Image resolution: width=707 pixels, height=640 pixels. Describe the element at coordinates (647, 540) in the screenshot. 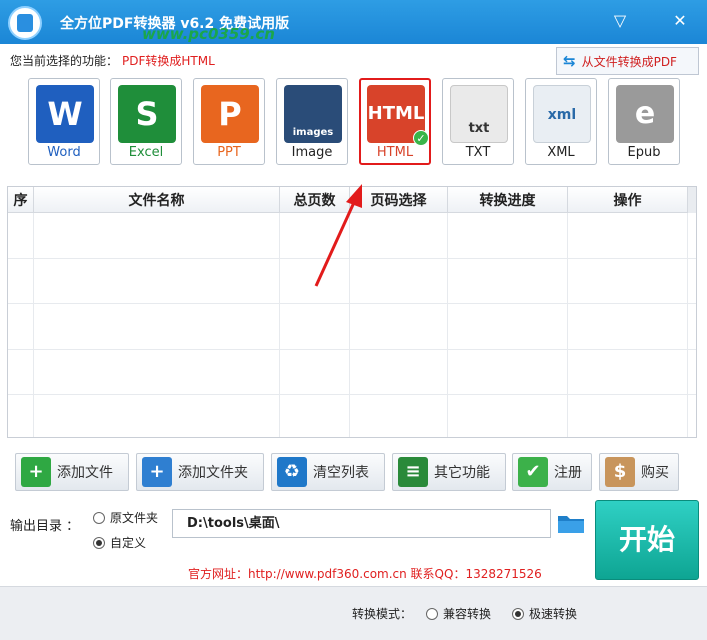

I see `start-button: 开始` at that location.